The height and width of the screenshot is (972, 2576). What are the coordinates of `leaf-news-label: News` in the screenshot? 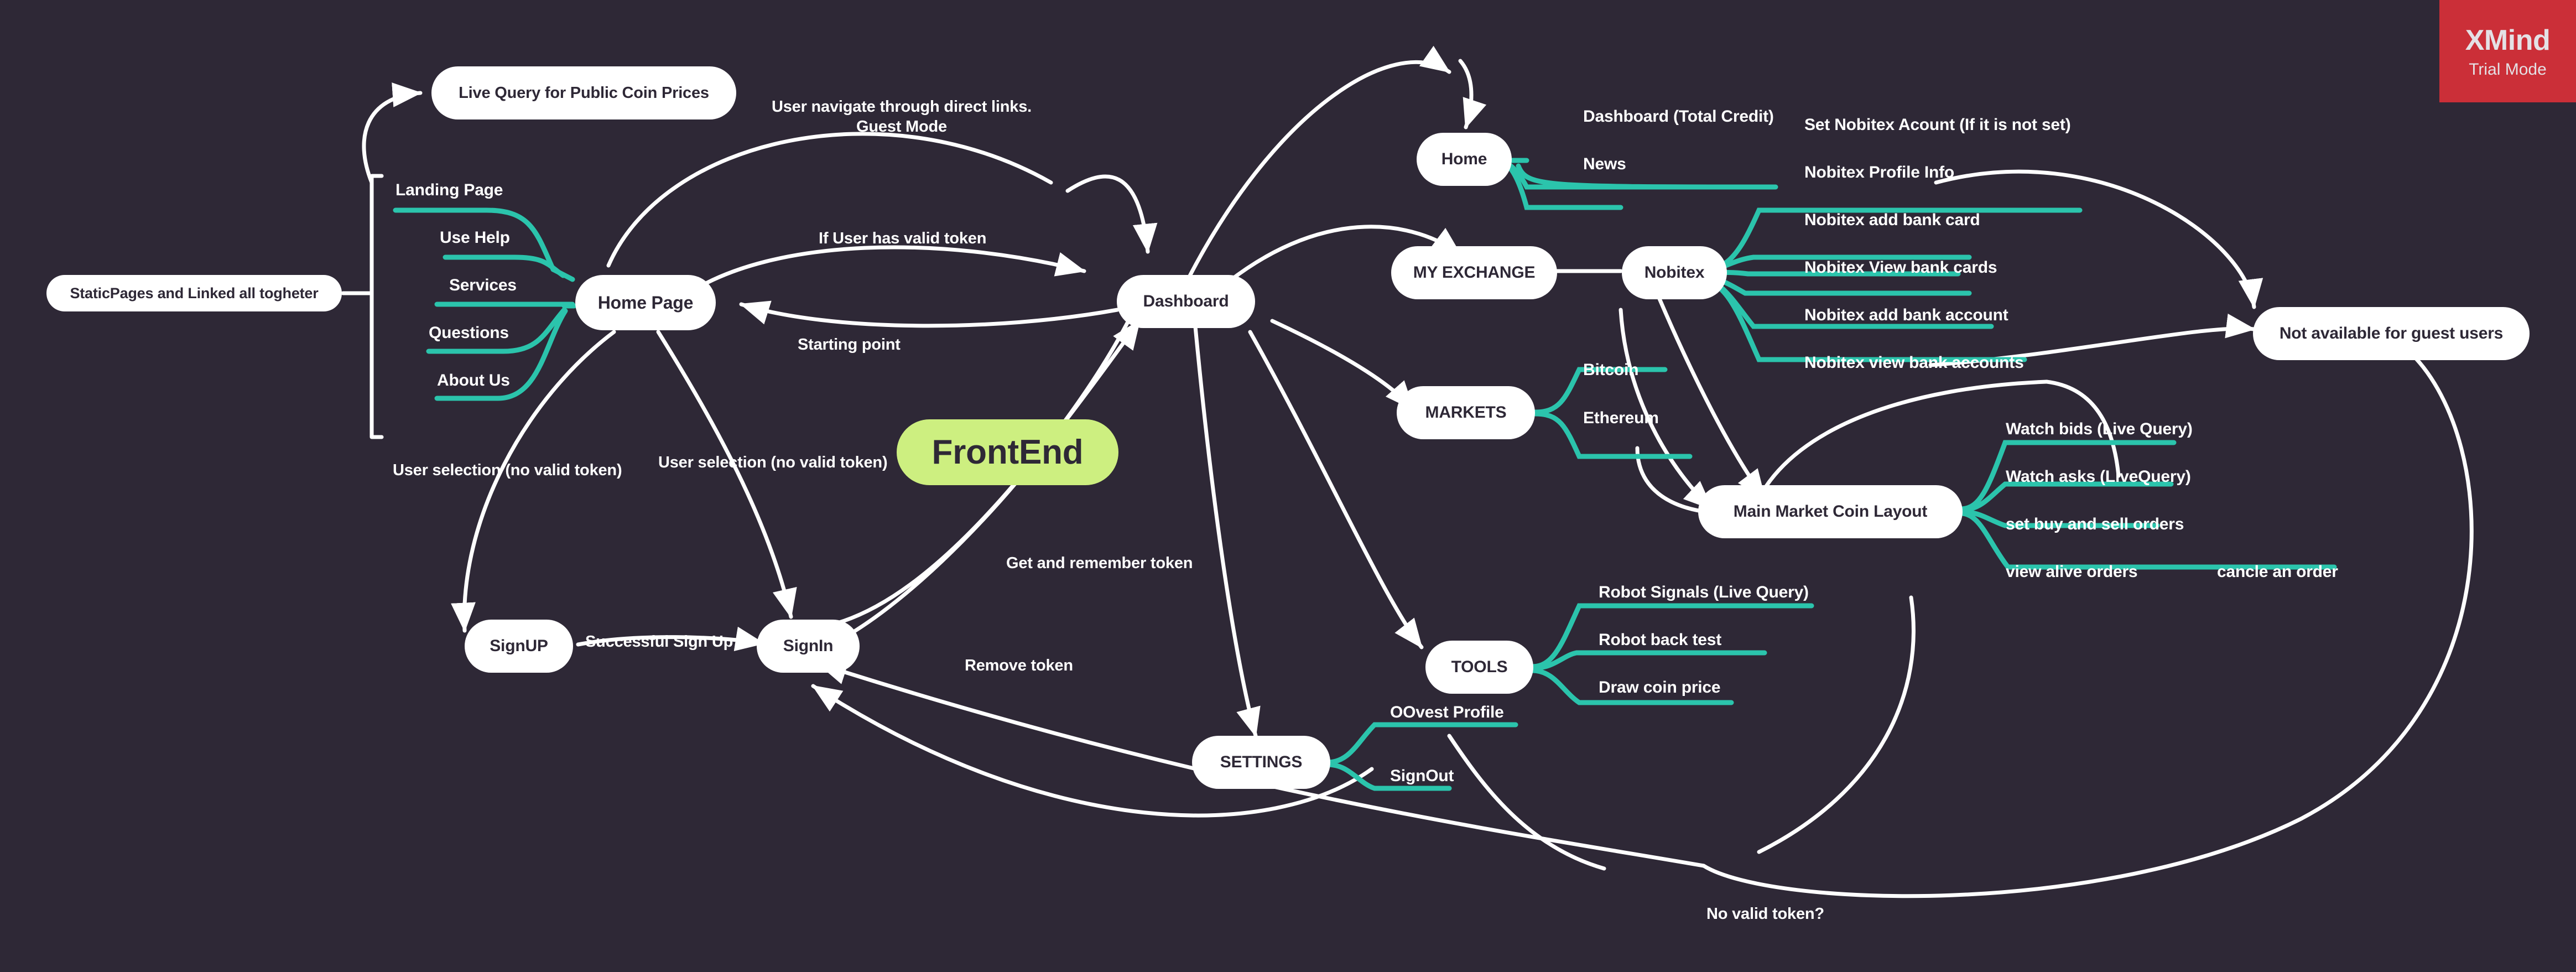 It's located at (1605, 164).